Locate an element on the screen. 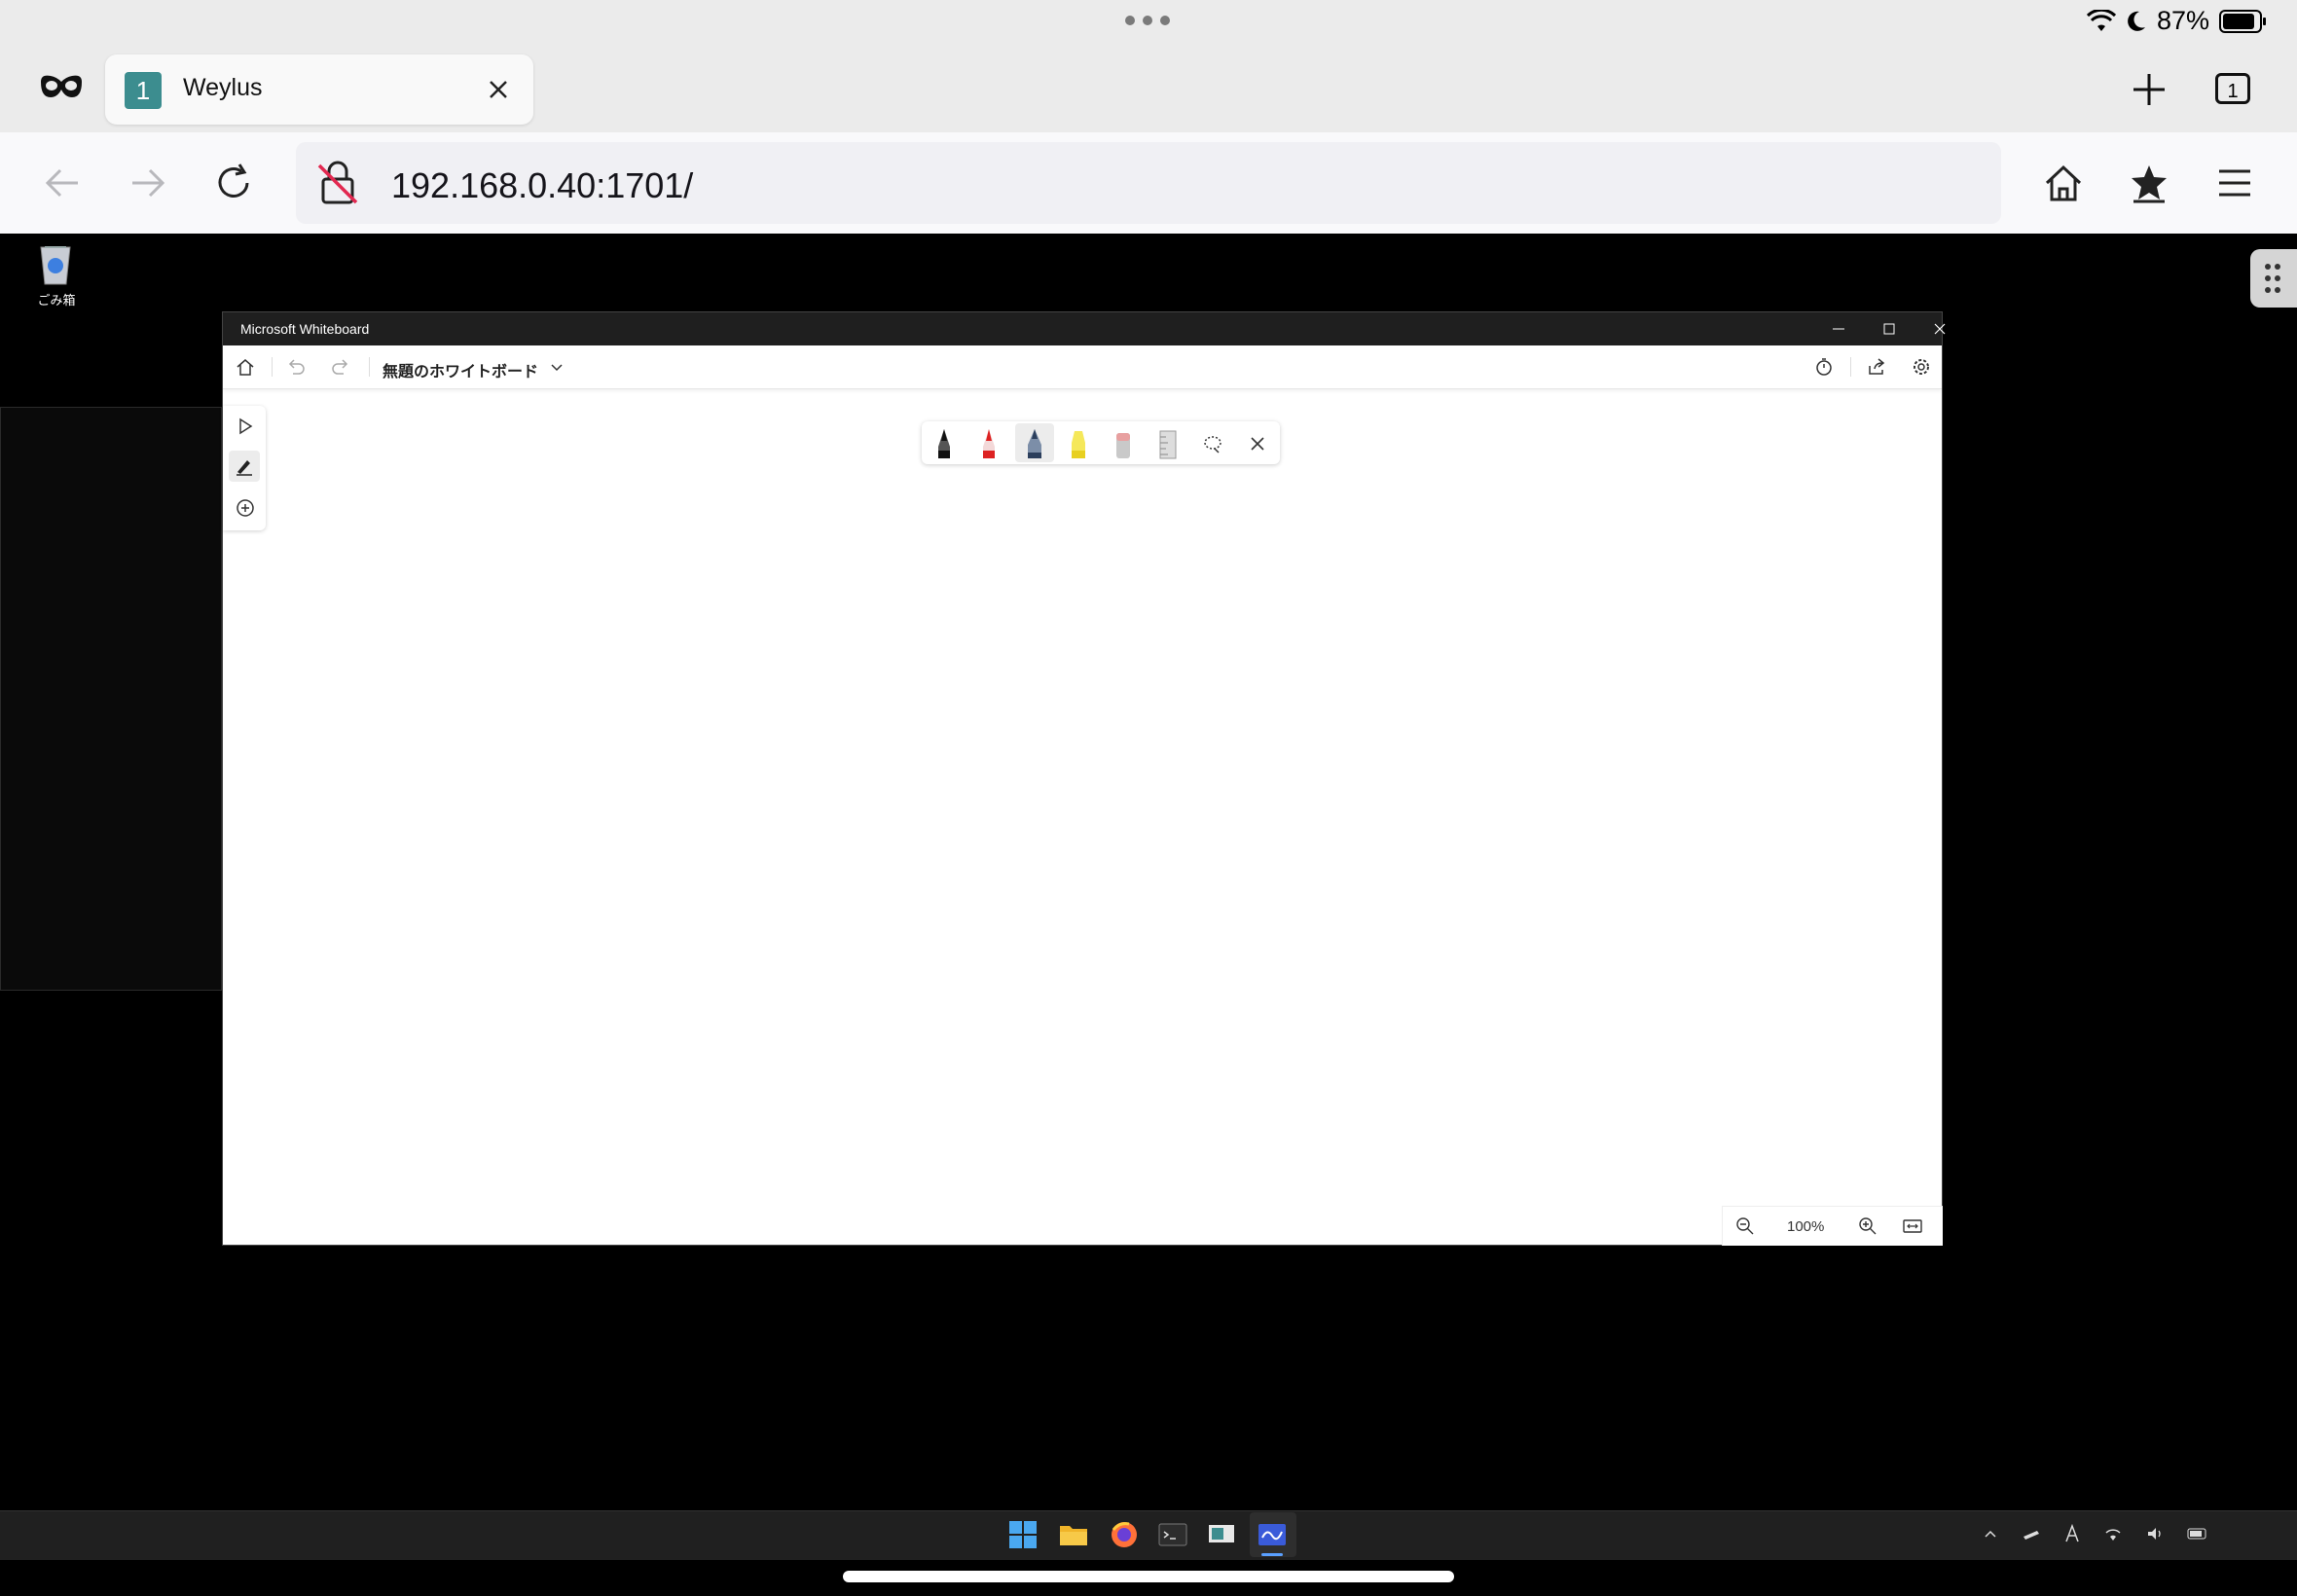 This screenshot has height=1596, width=2297. recycle-bin-label: ごみ箱 is located at coordinates (56, 300).